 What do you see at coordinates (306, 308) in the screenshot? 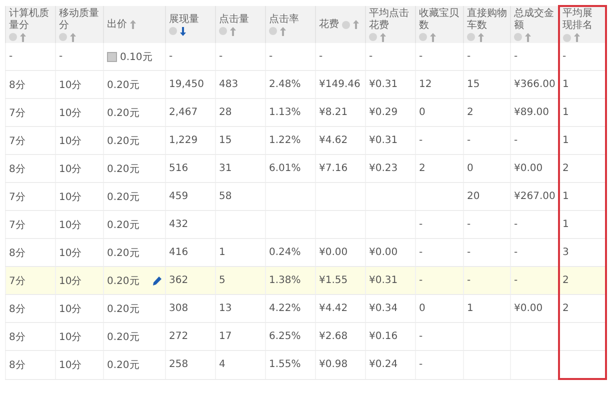
I see `table-row: 8分 10分 0.20元 308 13 4.22% ¥4.42 ¥0.34 0 1 ¥0.00 2` at bounding box center [306, 308].